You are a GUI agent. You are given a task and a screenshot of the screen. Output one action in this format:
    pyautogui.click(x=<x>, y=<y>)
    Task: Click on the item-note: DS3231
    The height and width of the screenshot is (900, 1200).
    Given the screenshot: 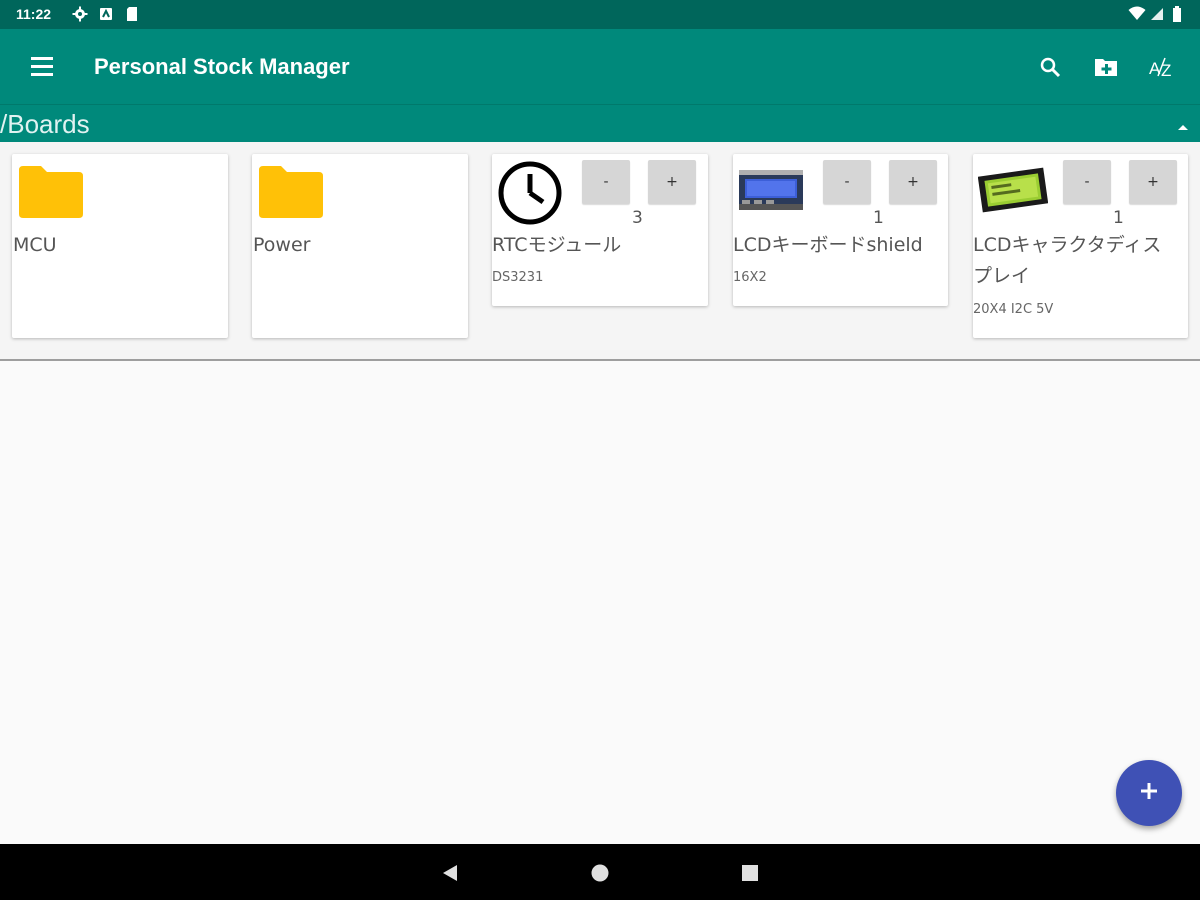 What is the action you would take?
    pyautogui.click(x=518, y=277)
    